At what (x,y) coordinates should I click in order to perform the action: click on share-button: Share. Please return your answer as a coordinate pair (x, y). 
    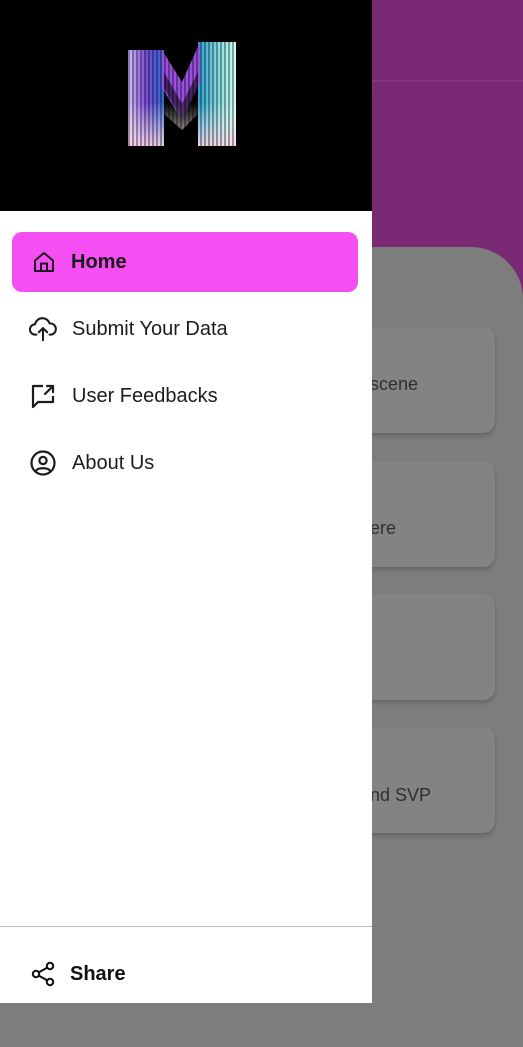
    Looking at the image, I should click on (112, 974).